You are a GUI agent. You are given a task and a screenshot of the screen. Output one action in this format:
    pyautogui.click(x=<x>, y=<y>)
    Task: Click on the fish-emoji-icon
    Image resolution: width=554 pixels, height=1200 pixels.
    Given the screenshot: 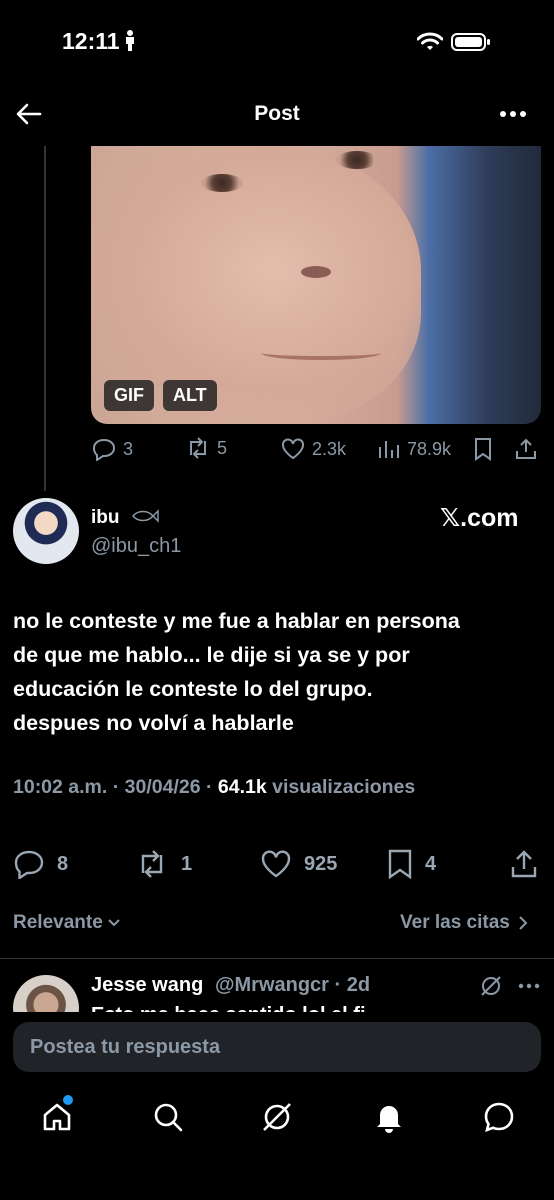 What is the action you would take?
    pyautogui.click(x=145, y=516)
    